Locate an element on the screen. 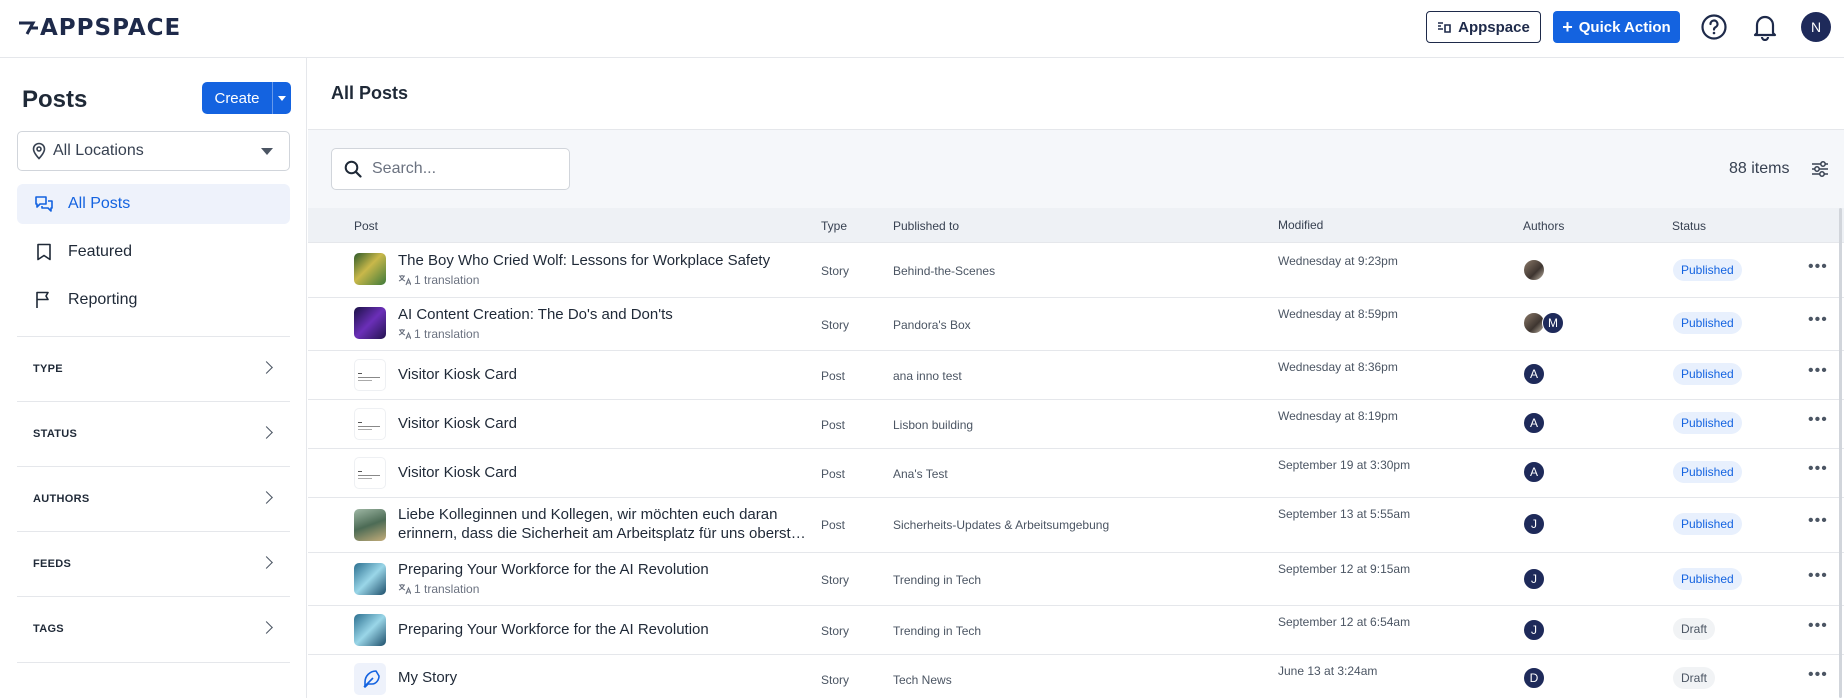 This screenshot has width=1844, height=698. column-header-published-to: Published to is located at coordinates (926, 226).